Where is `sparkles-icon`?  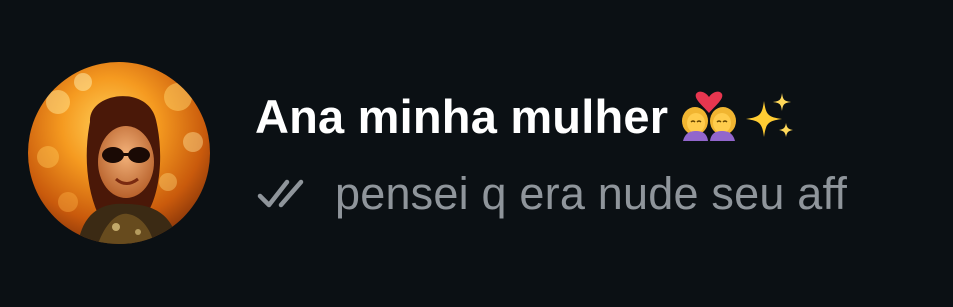
sparkles-icon is located at coordinates (770, 115).